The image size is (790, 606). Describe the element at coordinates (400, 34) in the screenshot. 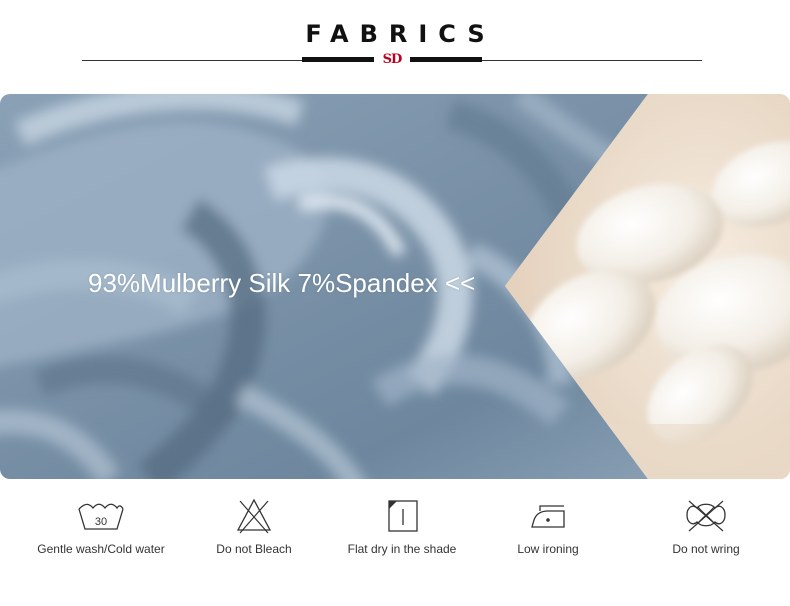

I see `section-title: FABRICS` at that location.